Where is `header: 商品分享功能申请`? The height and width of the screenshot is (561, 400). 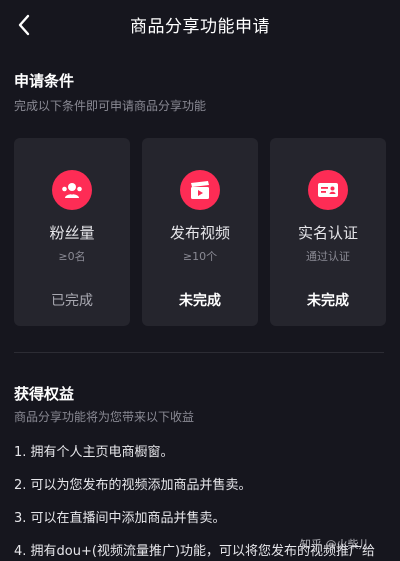
header: 商品分享功能申请 is located at coordinates (200, 25).